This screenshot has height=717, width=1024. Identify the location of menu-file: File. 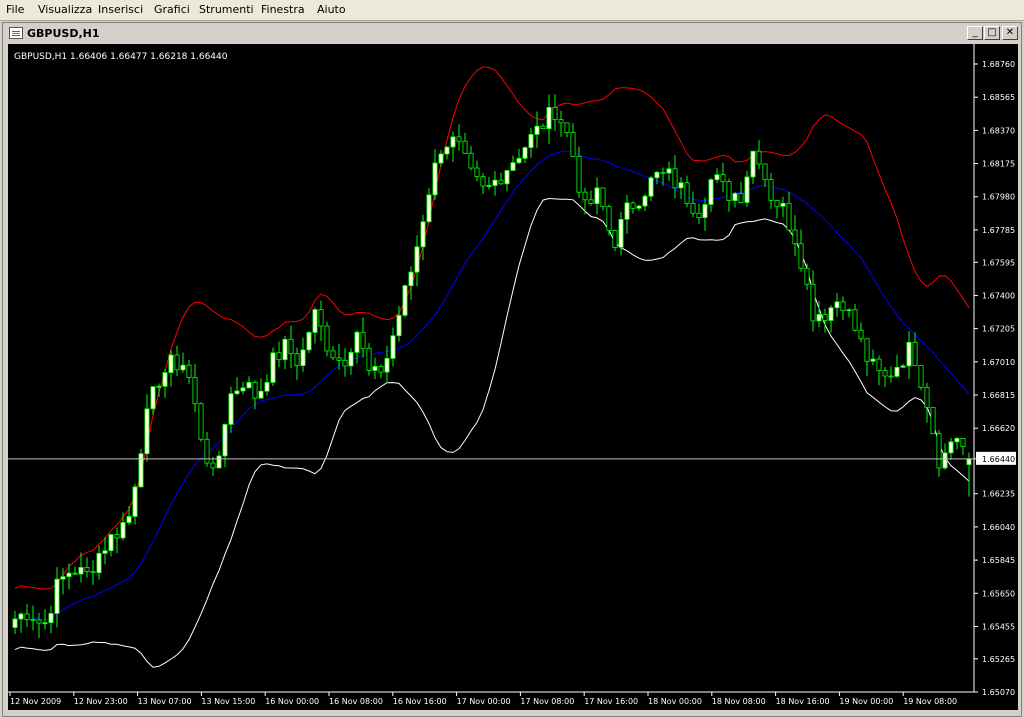
(15, 9).